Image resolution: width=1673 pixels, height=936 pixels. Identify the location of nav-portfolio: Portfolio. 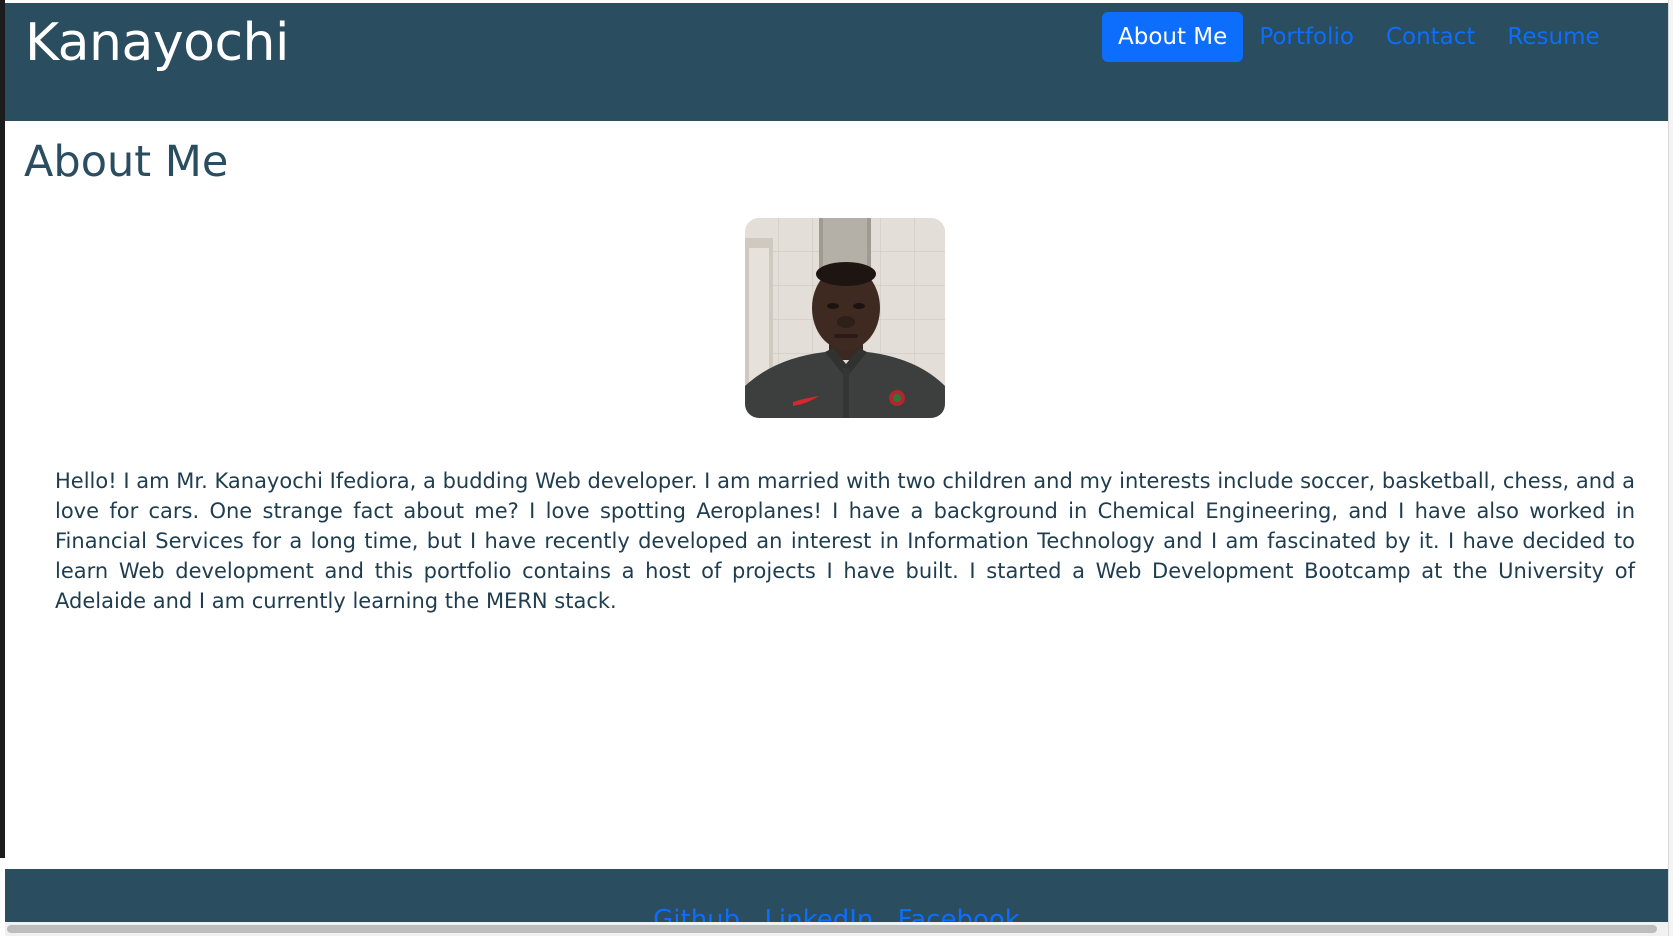
(1306, 37).